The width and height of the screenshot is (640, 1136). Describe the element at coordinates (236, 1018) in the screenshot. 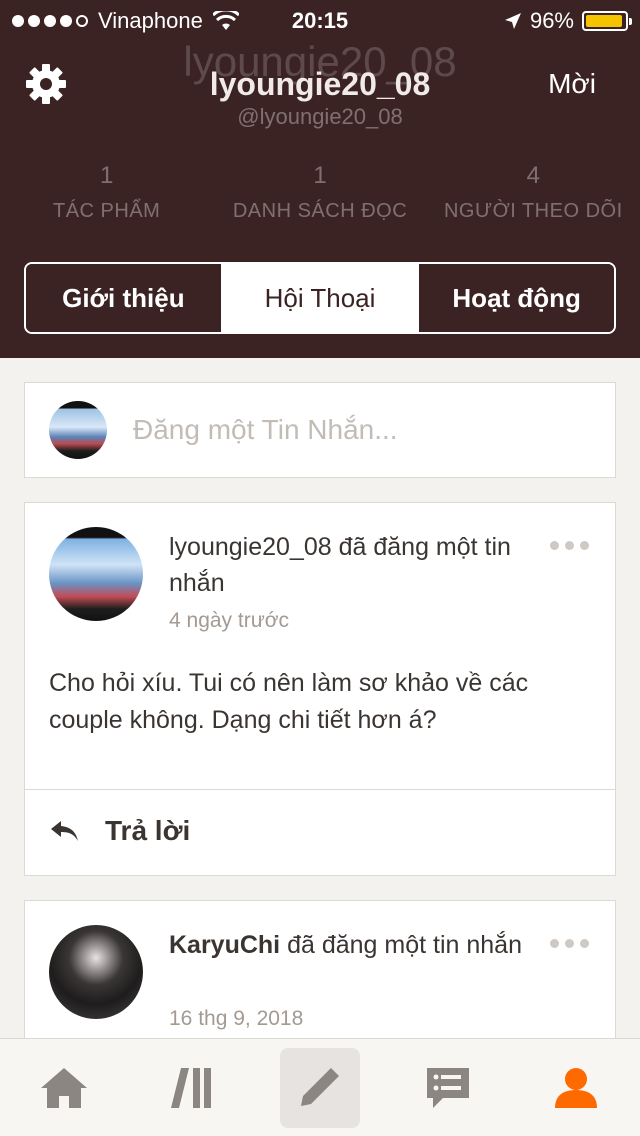

I see `post-time: 16 thg 9, 2018` at that location.